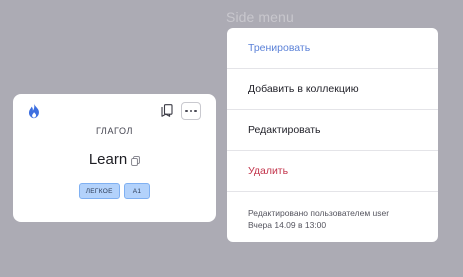 This screenshot has width=463, height=277. What do you see at coordinates (186, 111) in the screenshot?
I see `more-icon` at bounding box center [186, 111].